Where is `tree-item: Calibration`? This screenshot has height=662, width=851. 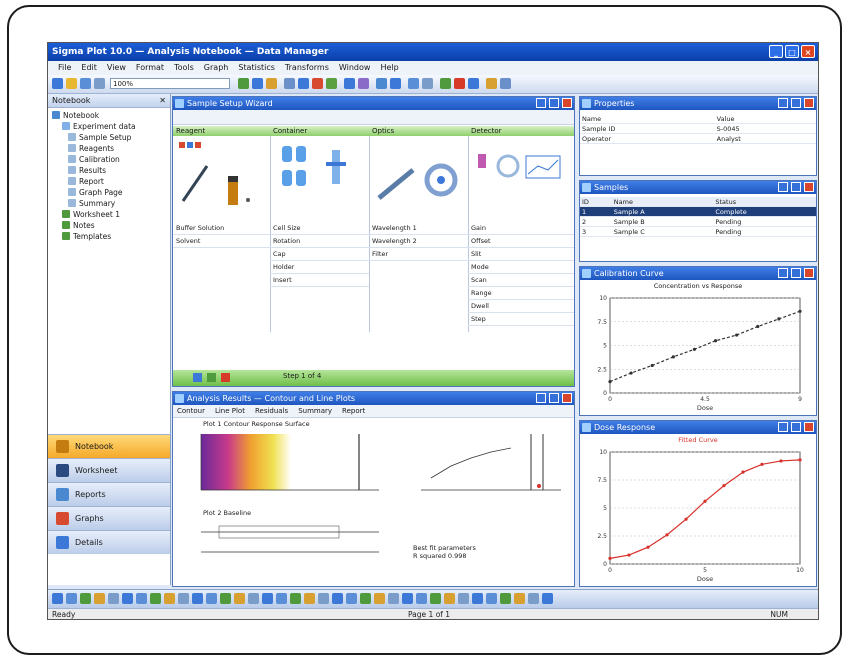
tree-item: Calibration is located at coordinates (109, 159).